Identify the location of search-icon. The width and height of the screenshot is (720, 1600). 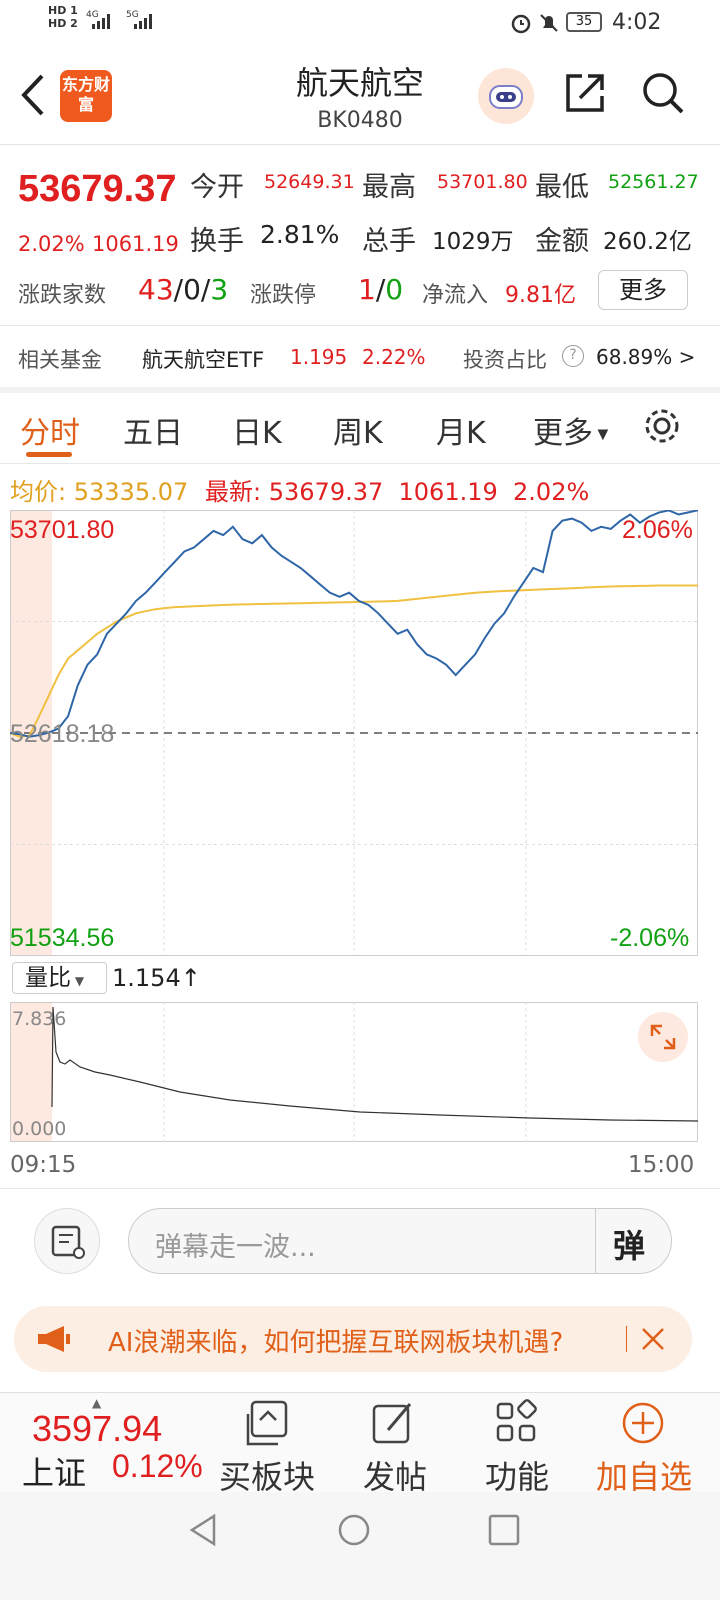
(663, 93).